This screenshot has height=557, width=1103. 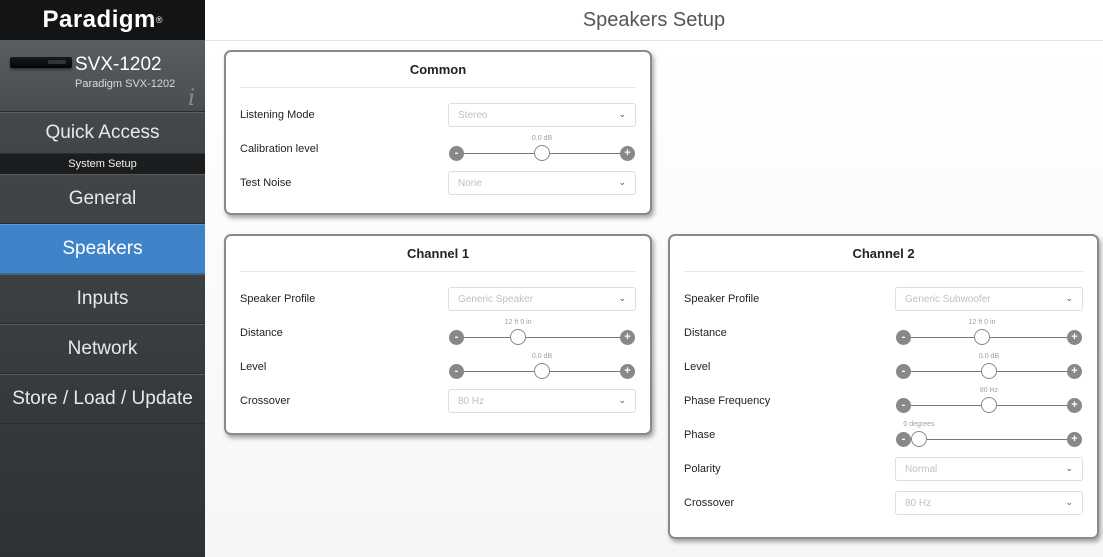 I want to click on row-distance: Distance 12 ft 0 in - +, so click(x=883, y=333).